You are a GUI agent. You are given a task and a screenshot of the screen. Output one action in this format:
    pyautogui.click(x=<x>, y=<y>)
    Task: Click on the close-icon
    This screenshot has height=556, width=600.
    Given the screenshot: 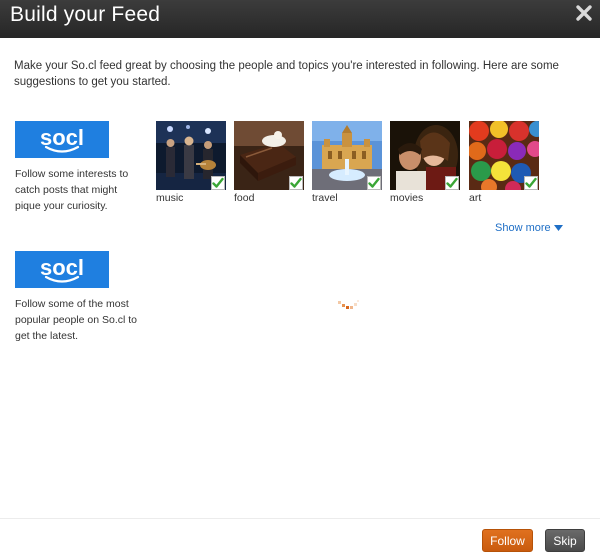 What is the action you would take?
    pyautogui.click(x=584, y=13)
    